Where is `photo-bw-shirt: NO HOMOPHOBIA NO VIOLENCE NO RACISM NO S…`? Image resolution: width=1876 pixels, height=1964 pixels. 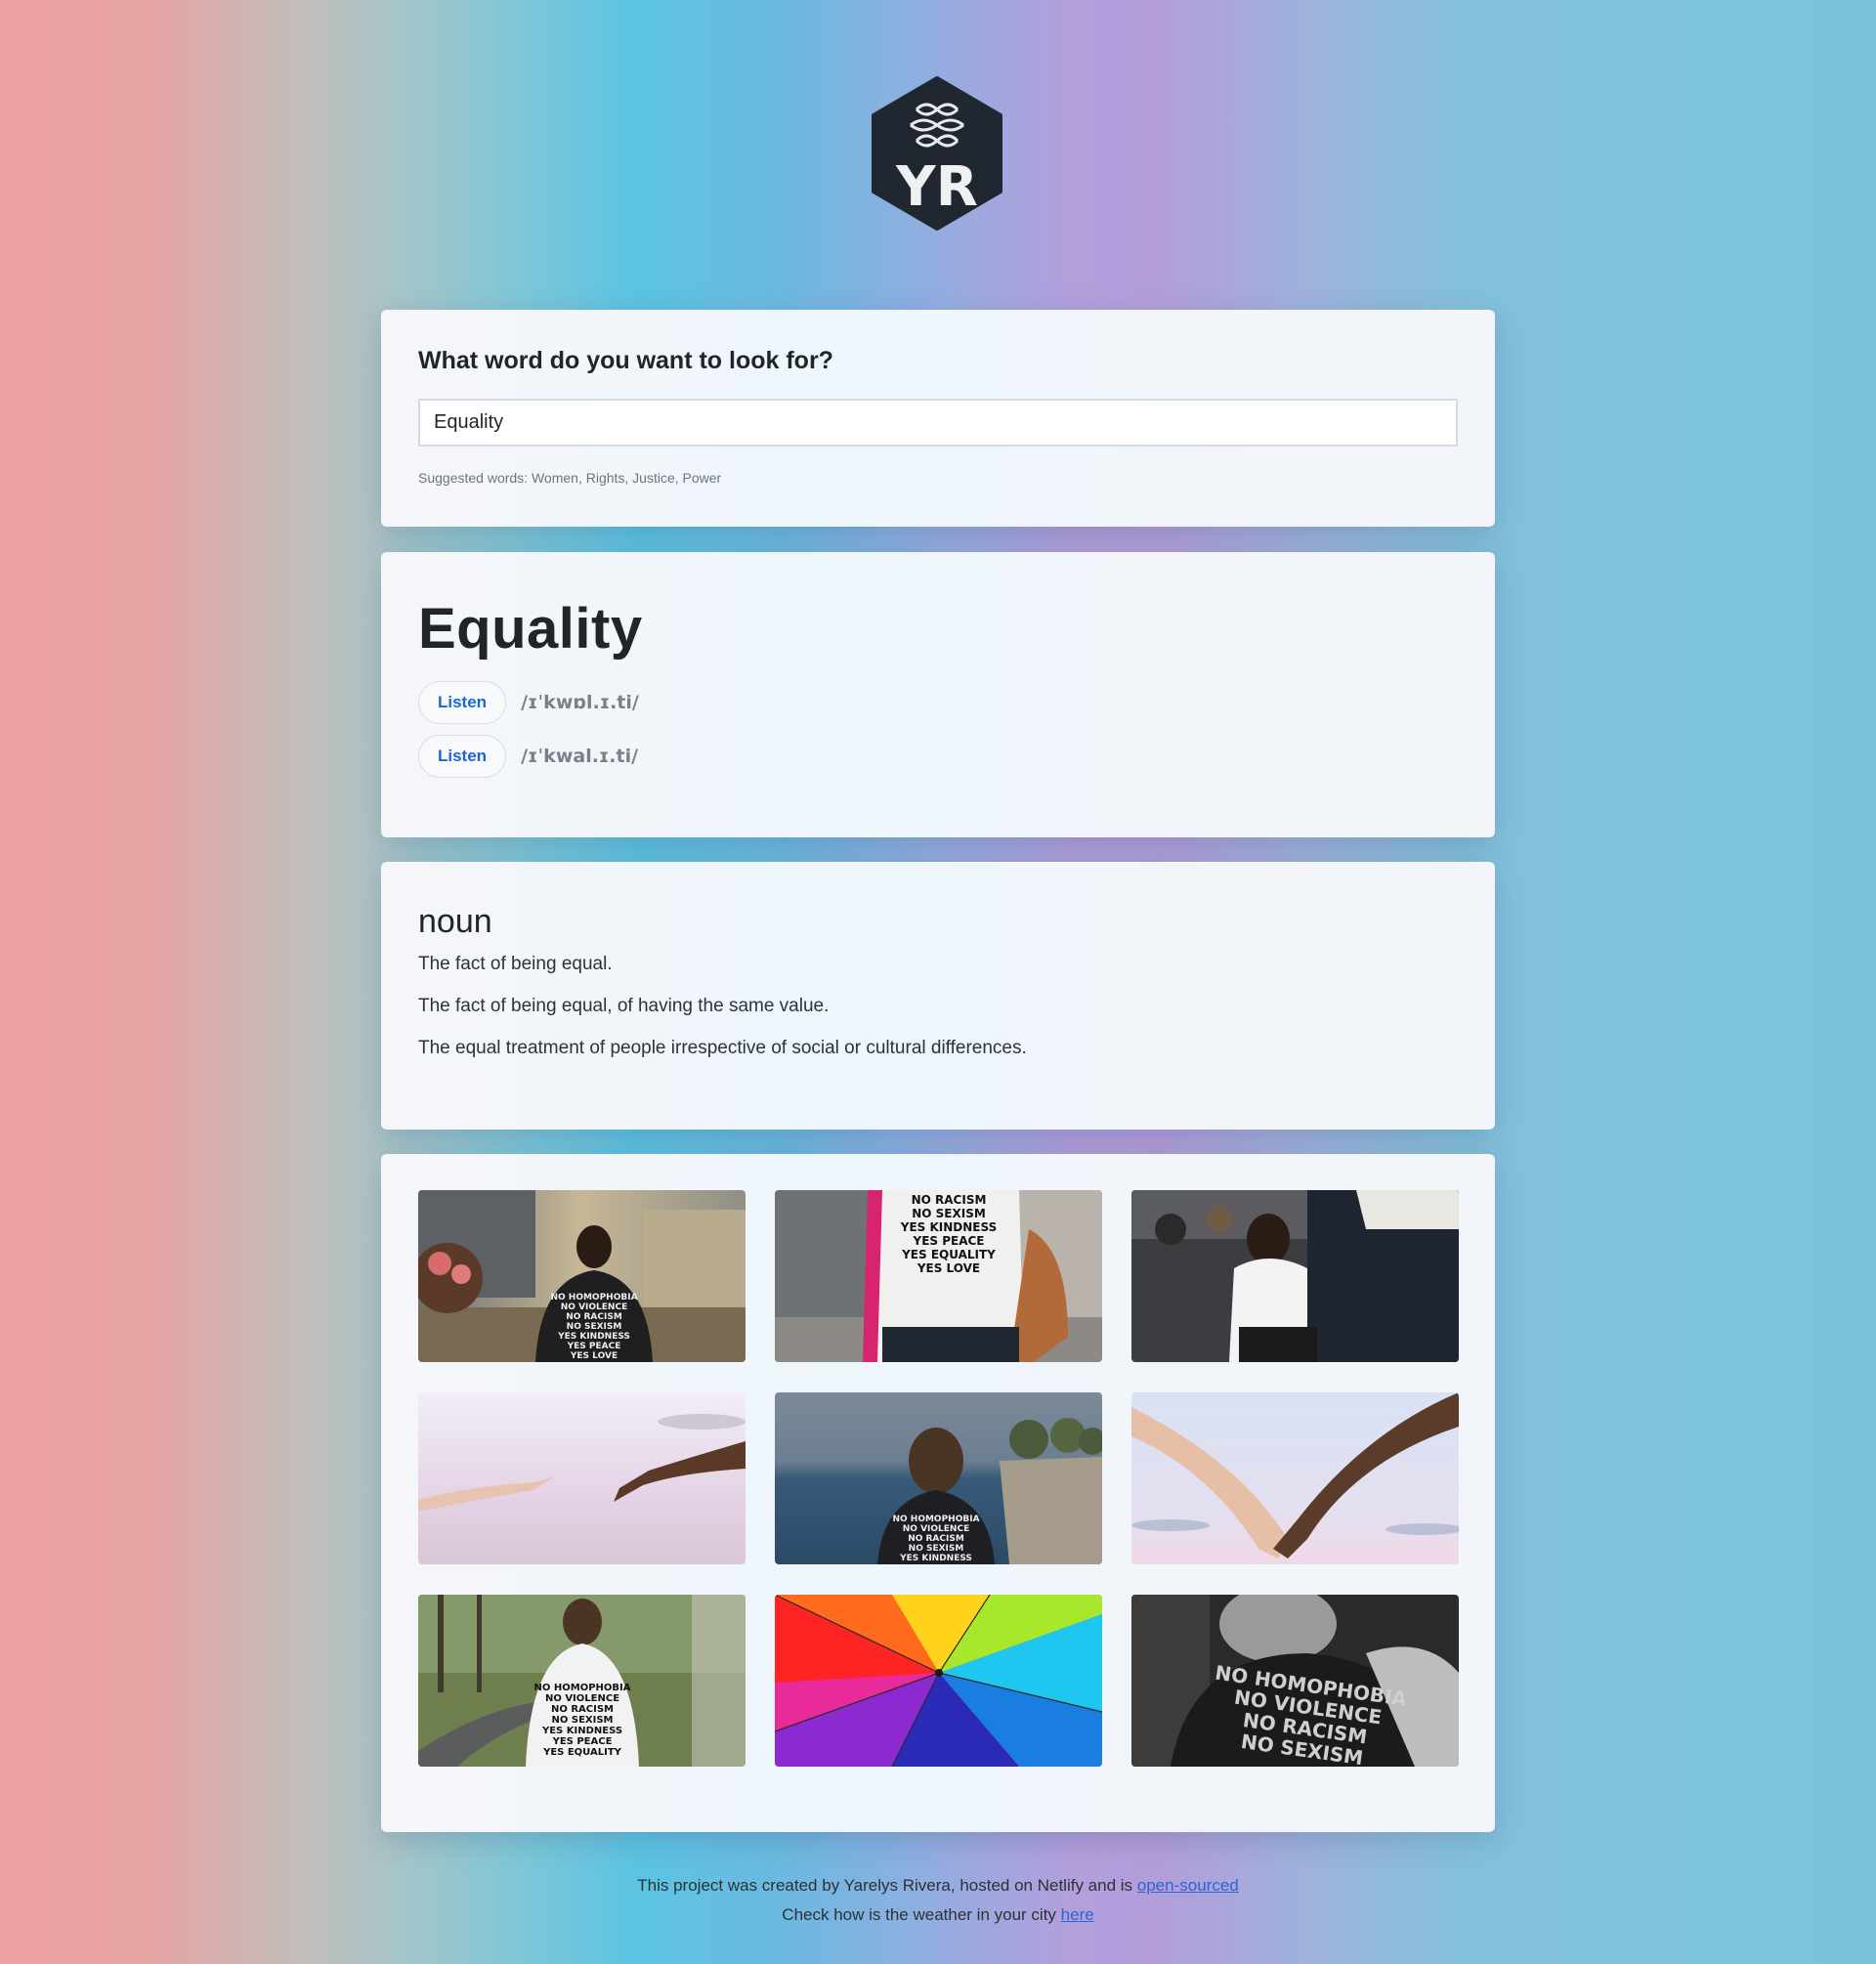 photo-bw-shirt: NO HOMOPHOBIA NO VIOLENCE NO RACISM NO S… is located at coordinates (1295, 1681).